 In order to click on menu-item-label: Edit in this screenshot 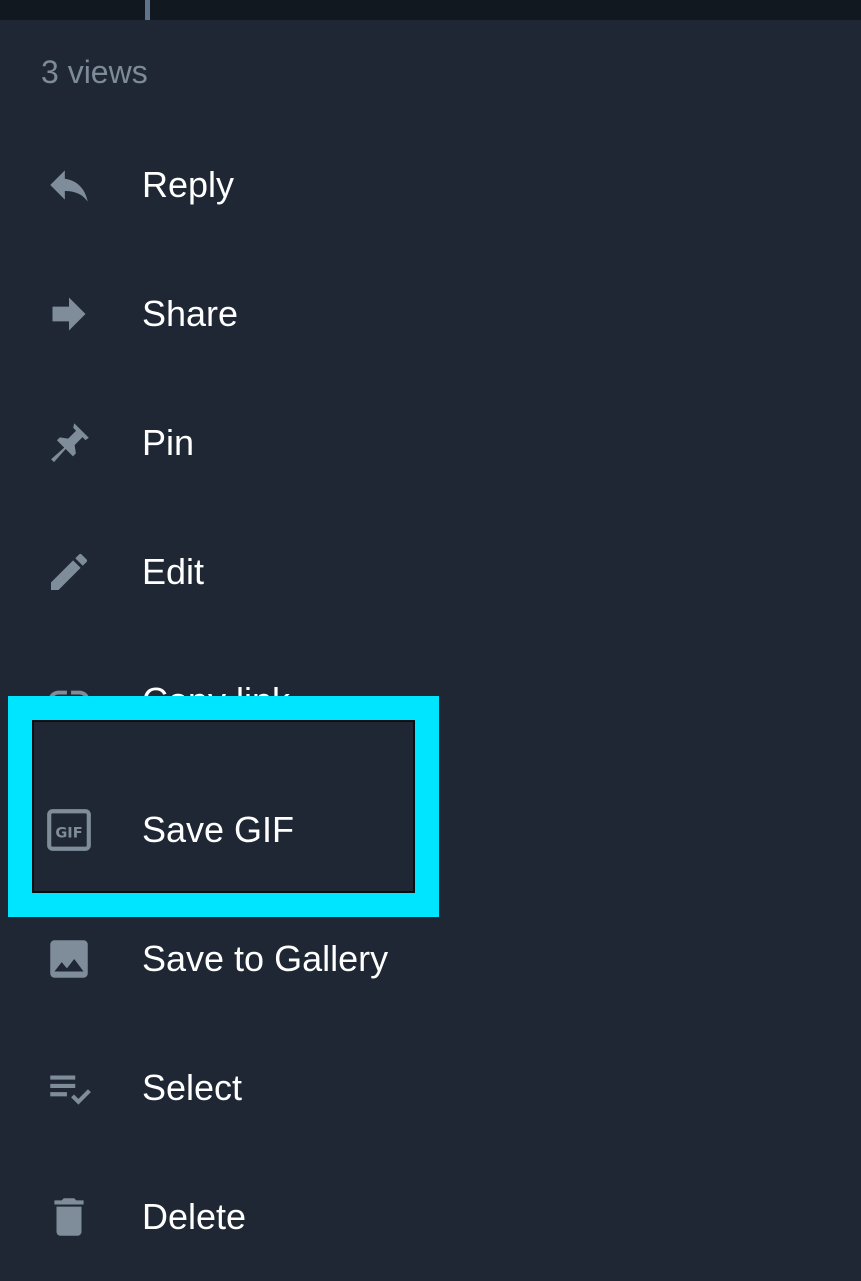, I will do `click(173, 571)`.